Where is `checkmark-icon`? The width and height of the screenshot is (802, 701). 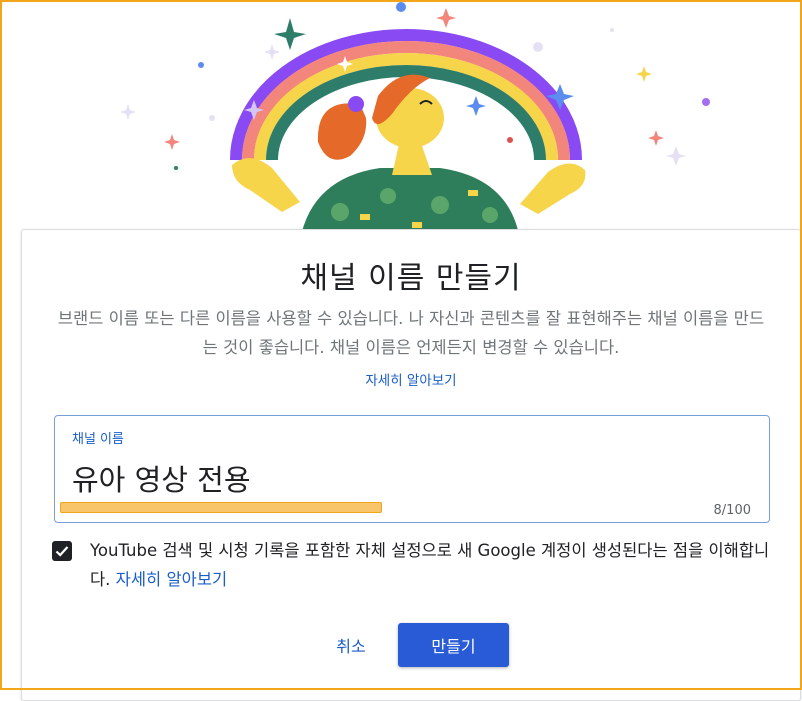 checkmark-icon is located at coordinates (62, 551).